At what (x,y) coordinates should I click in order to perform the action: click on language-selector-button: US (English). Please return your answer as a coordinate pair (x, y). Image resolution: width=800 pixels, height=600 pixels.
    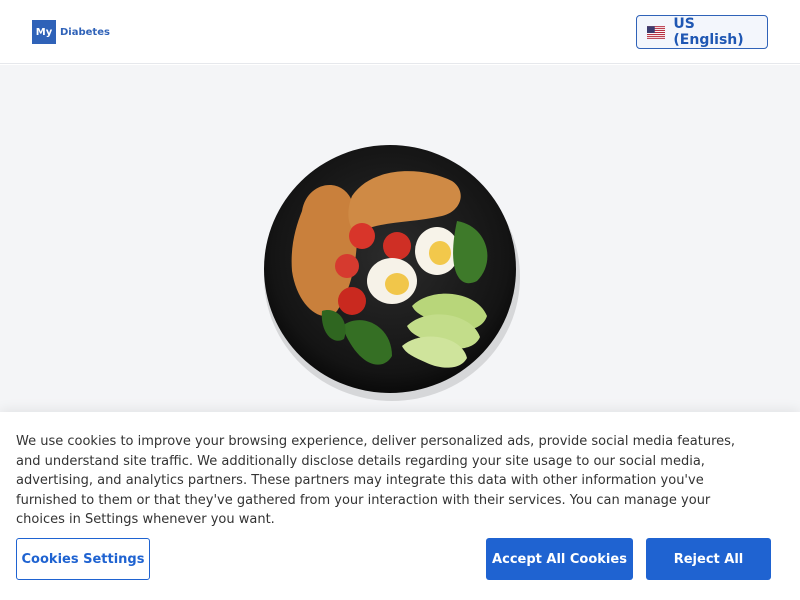
    Looking at the image, I should click on (702, 32).